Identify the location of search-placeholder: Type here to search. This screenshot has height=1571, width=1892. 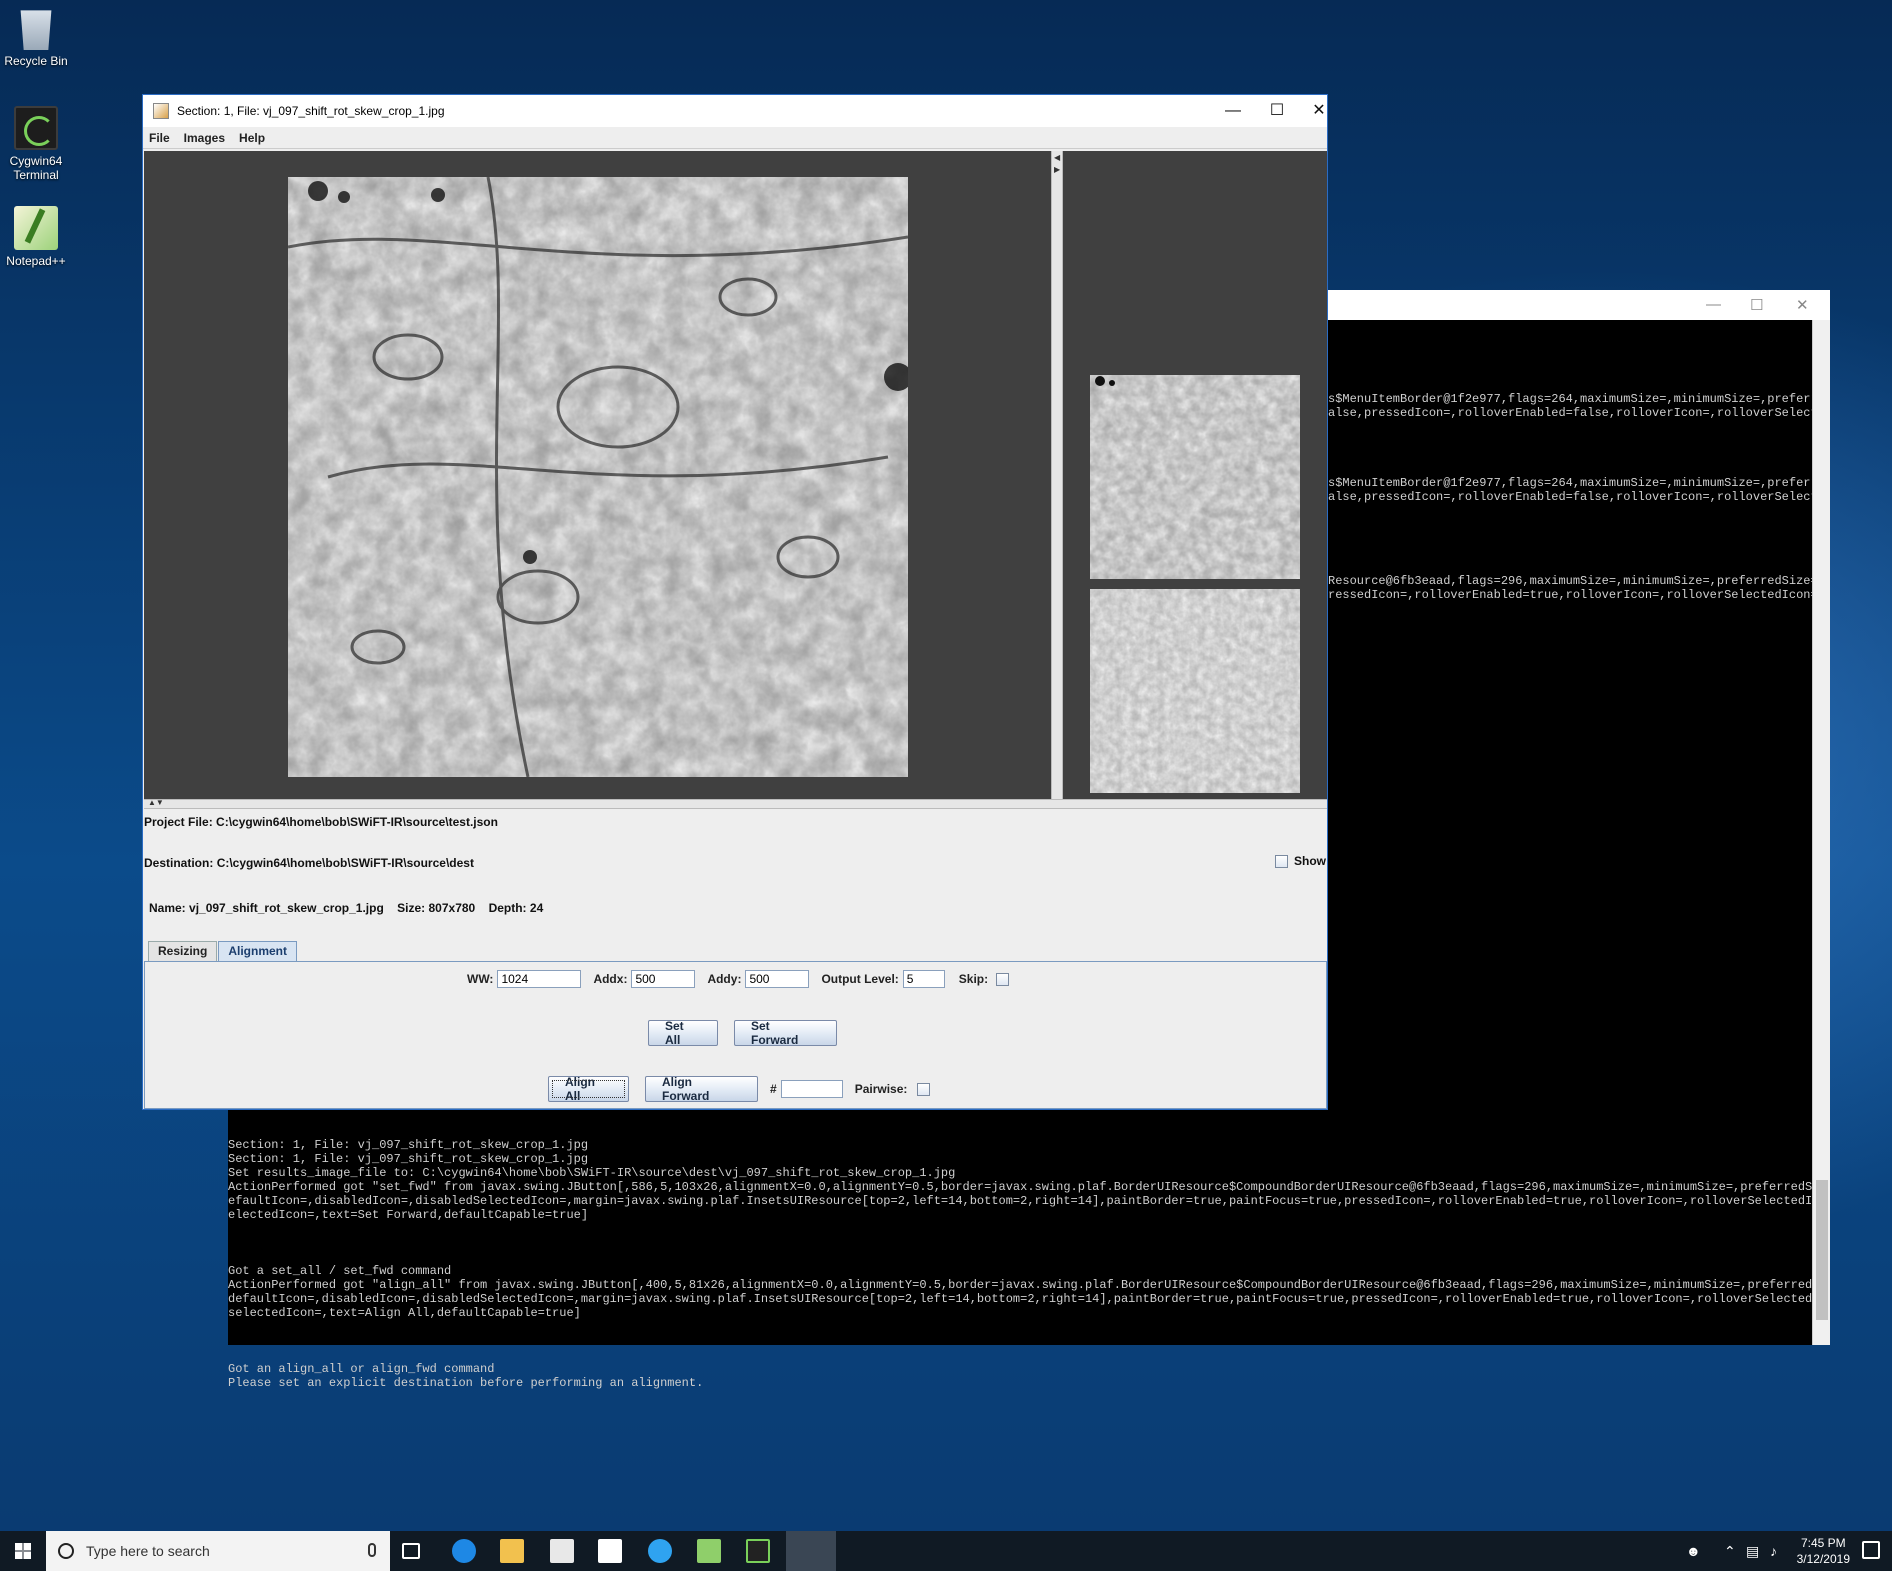
(148, 1551).